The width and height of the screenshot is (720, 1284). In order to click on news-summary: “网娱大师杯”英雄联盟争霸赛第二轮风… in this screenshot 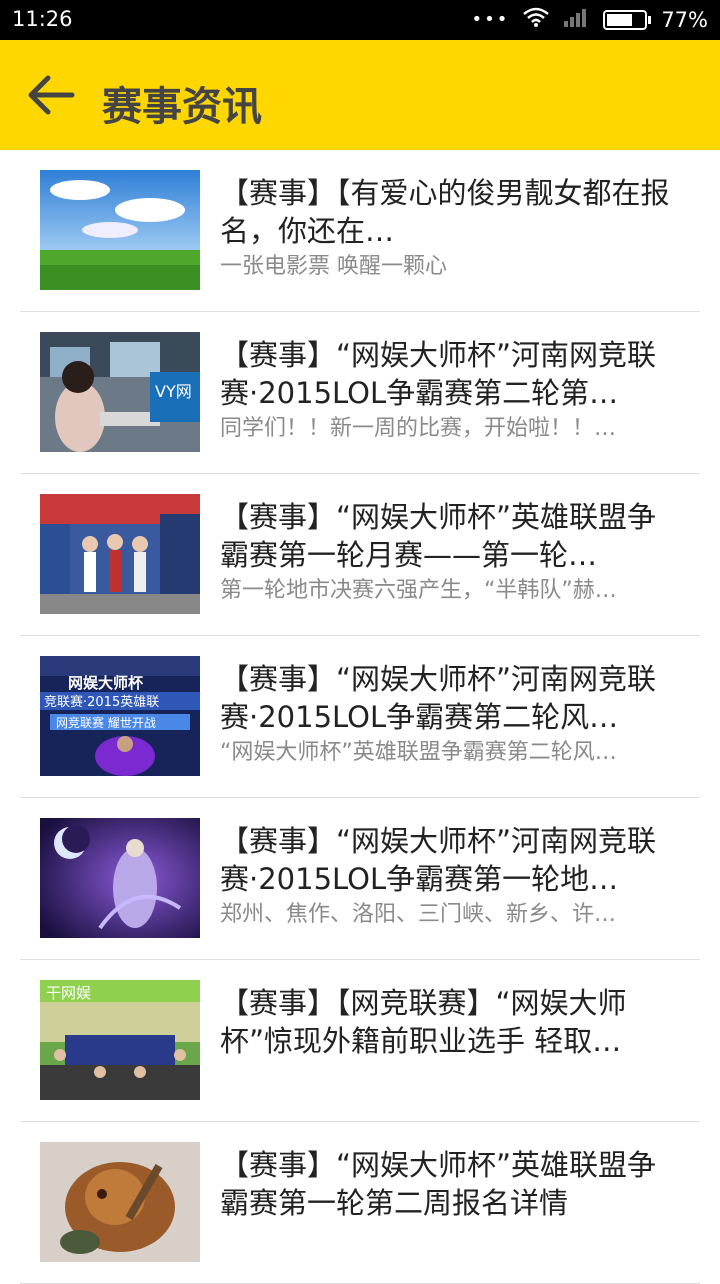, I will do `click(418, 752)`.